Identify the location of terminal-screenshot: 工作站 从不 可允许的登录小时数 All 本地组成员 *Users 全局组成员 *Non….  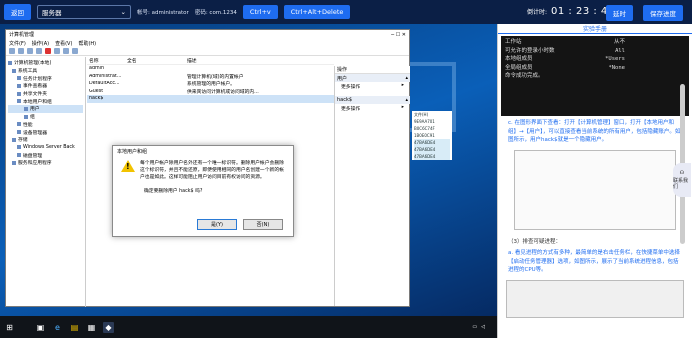
(595, 76).